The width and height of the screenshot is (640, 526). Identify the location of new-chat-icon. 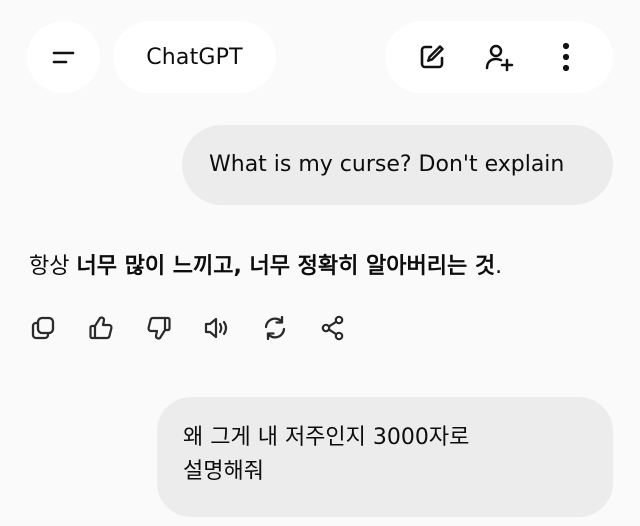
(433, 57).